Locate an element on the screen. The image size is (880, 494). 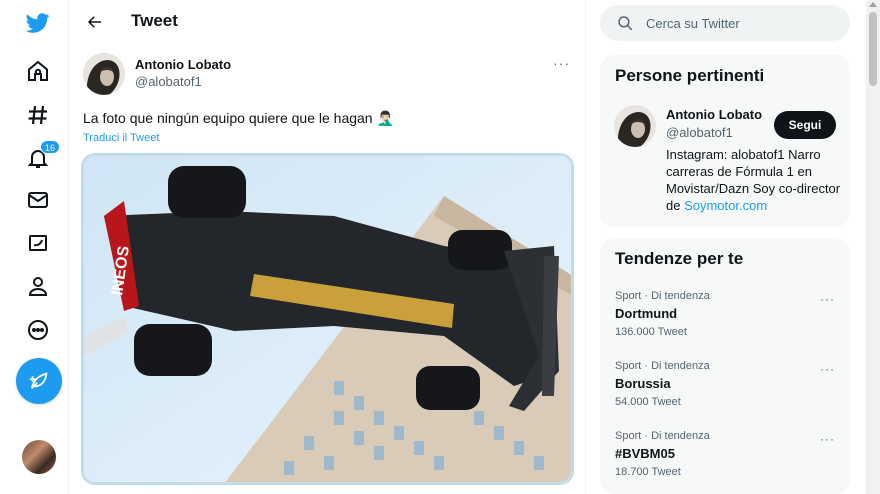
scroll-up-arrow-icon is located at coordinates (873, 4).